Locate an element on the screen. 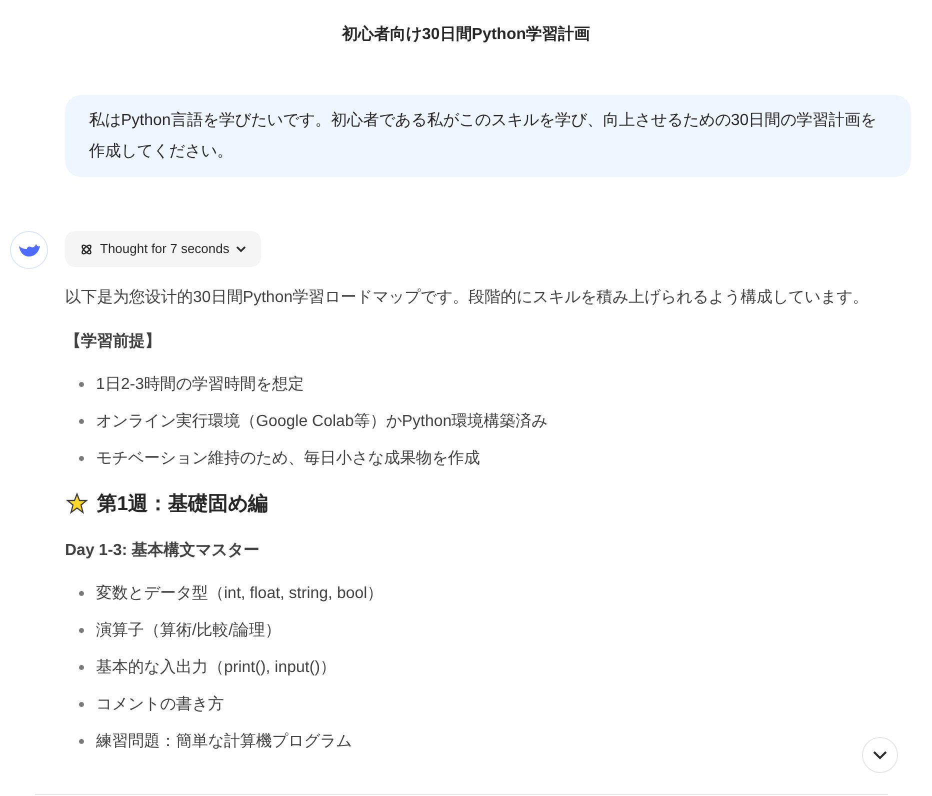 This screenshot has width=932, height=796. section-heading: 【学習前提】 is located at coordinates (113, 341).